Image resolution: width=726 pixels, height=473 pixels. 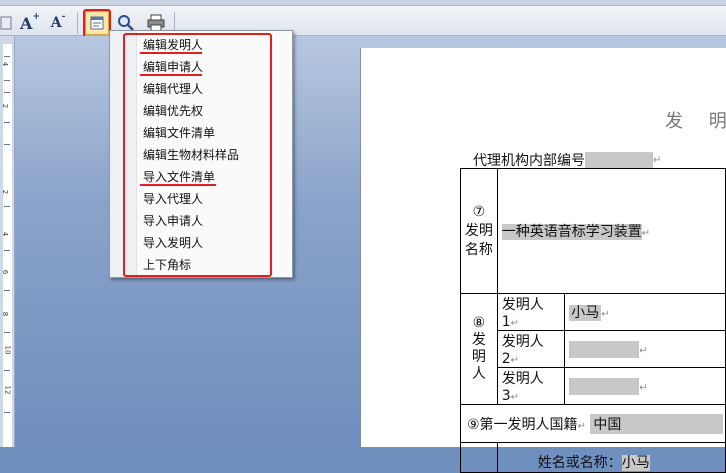 What do you see at coordinates (5, 314) in the screenshot?
I see `ruler-number: 8` at bounding box center [5, 314].